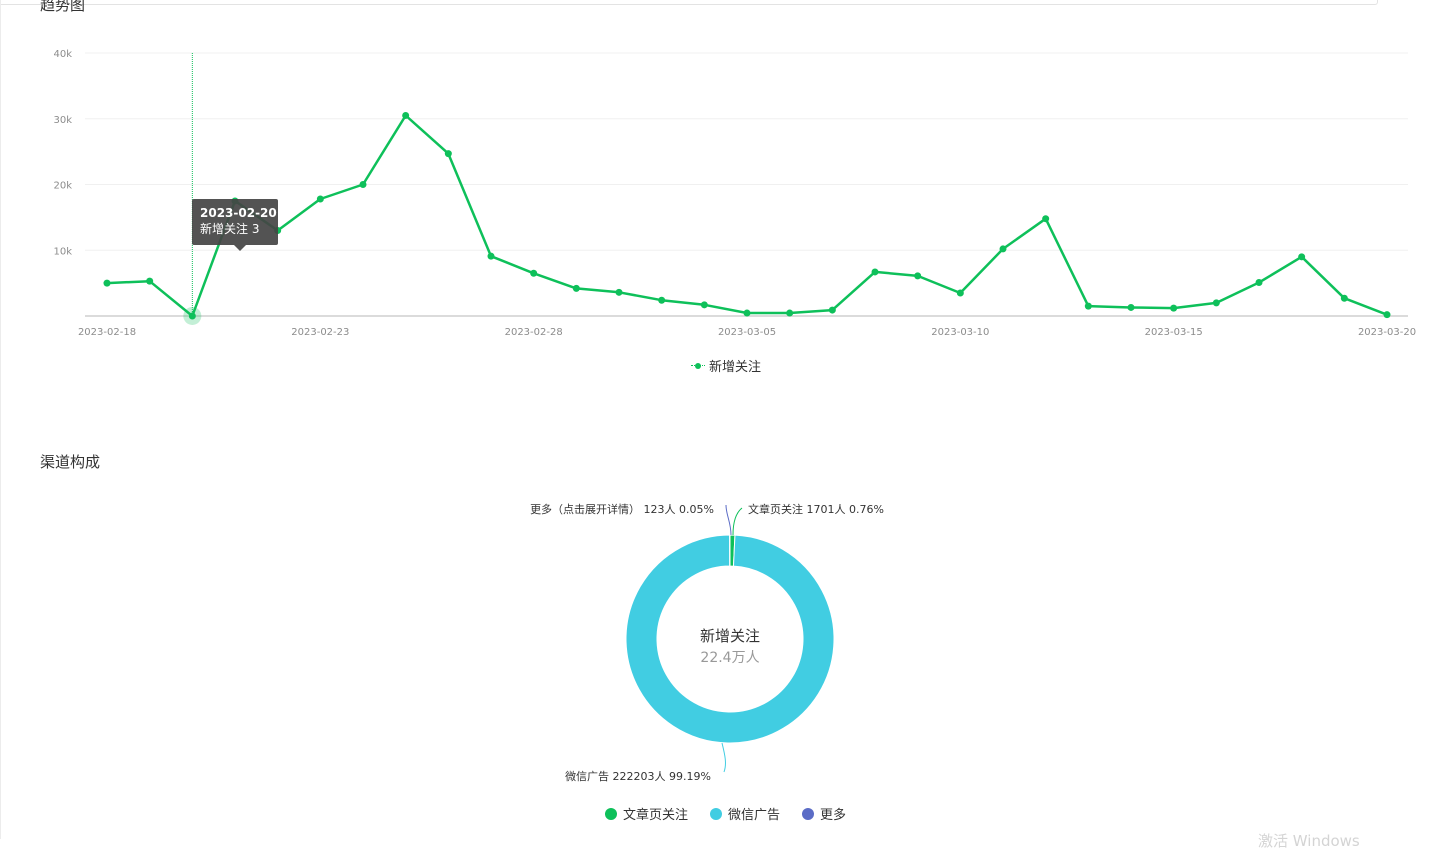  What do you see at coordinates (655, 813) in the screenshot?
I see `legend-label-article: 文章页关注` at bounding box center [655, 813].